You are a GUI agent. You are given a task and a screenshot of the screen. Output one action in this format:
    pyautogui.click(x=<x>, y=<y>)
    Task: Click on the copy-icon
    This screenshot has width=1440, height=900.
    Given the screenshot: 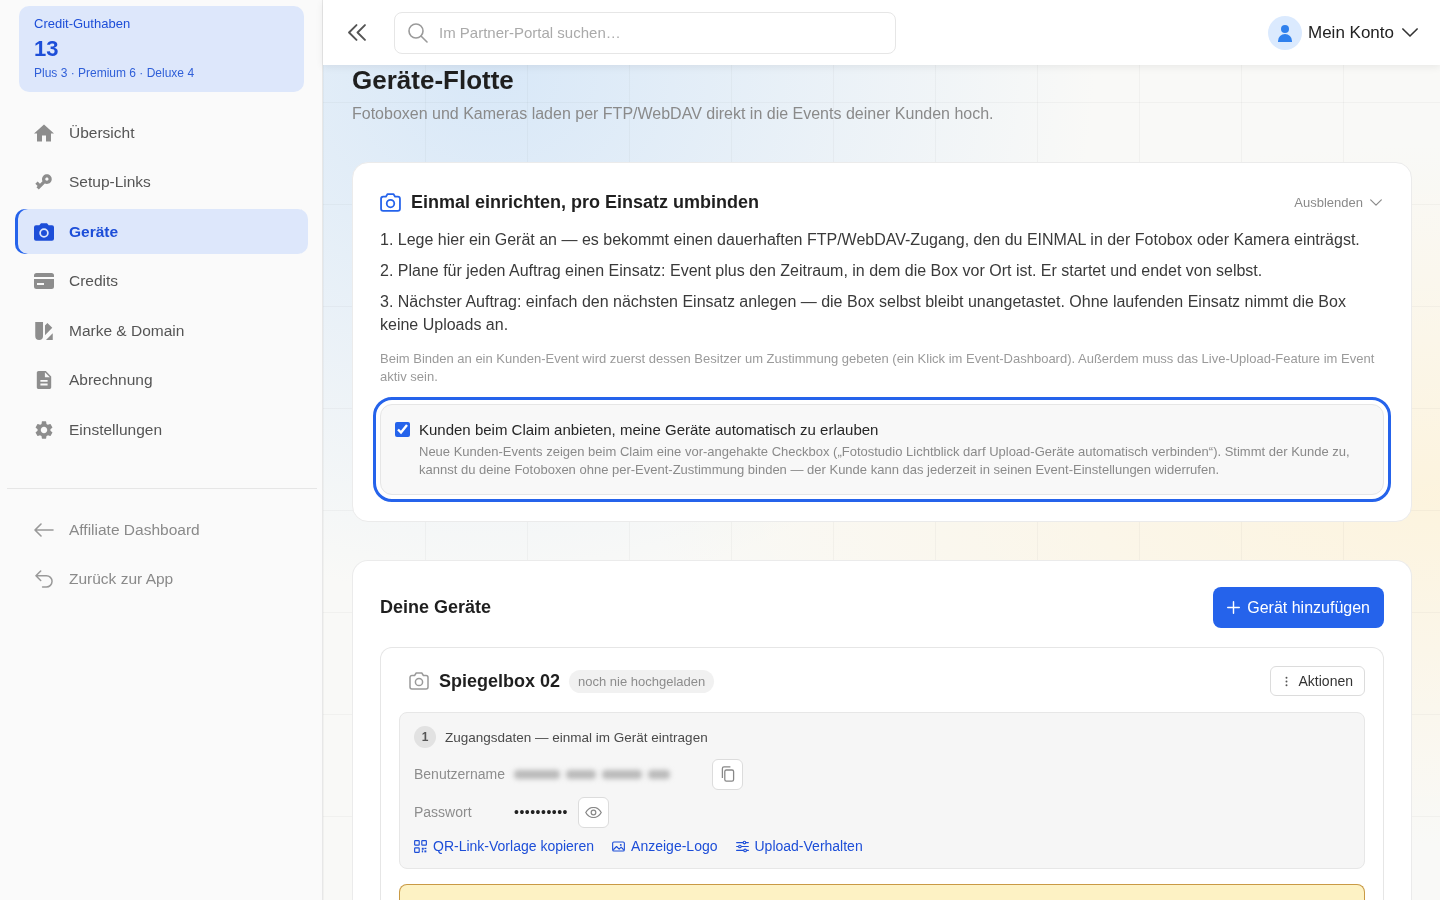 What is the action you would take?
    pyautogui.click(x=727, y=774)
    